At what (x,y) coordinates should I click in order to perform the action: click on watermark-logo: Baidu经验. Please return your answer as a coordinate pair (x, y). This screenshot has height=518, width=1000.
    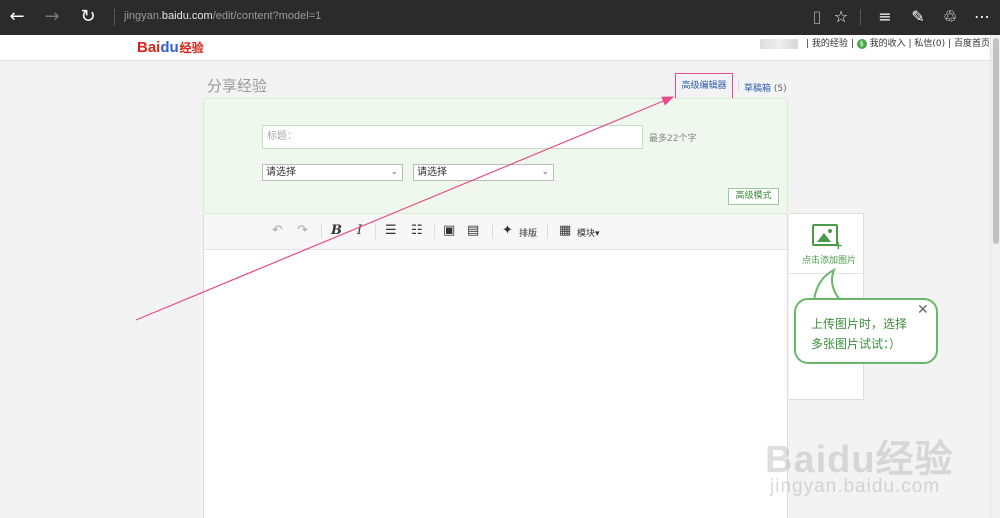
    Looking at the image, I should click on (859, 460).